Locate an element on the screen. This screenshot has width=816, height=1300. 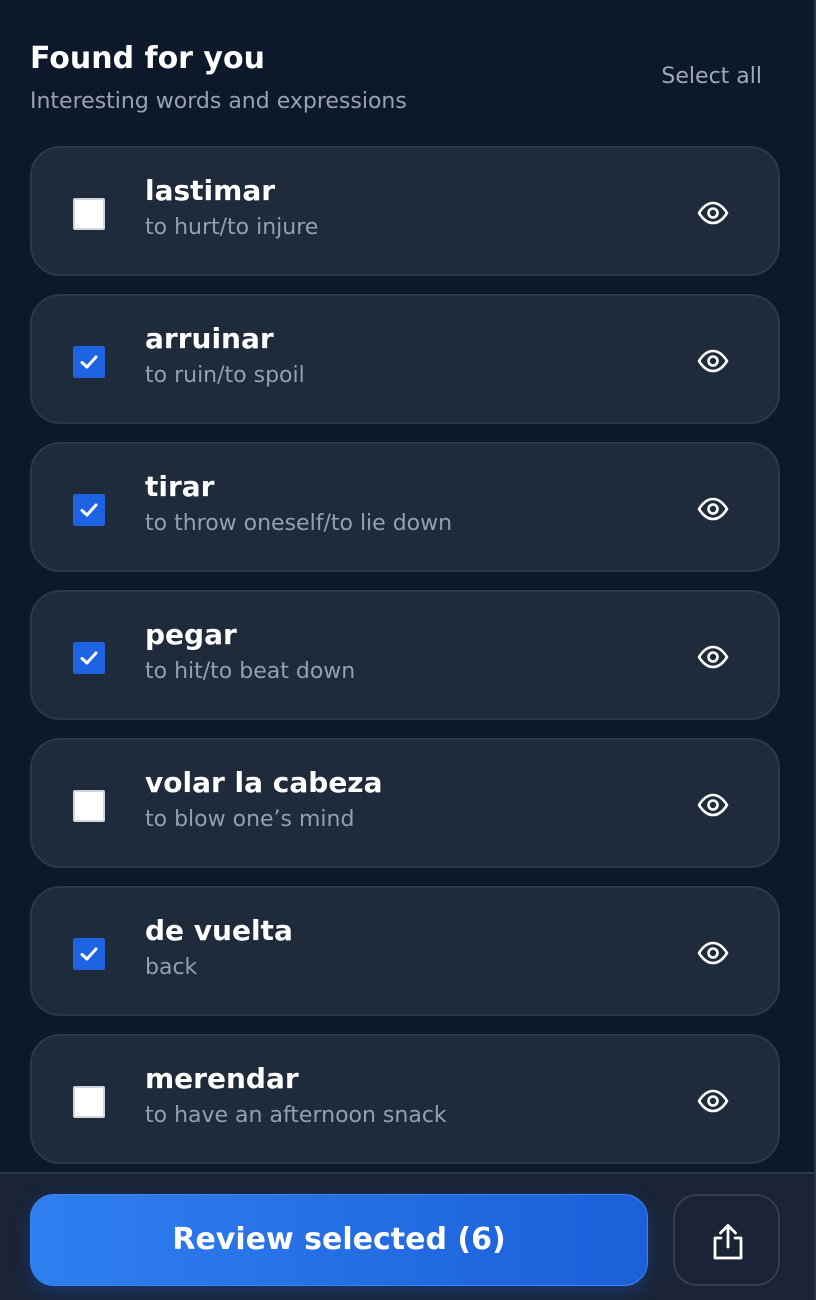
item-translation: to blow one’s mind is located at coordinates (250, 819).